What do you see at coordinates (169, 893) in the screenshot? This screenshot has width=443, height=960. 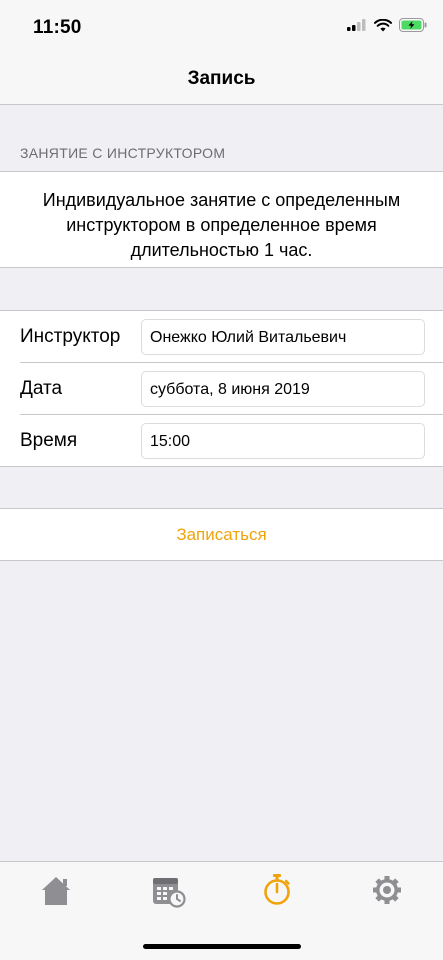 I see `calendar-clock-icon` at bounding box center [169, 893].